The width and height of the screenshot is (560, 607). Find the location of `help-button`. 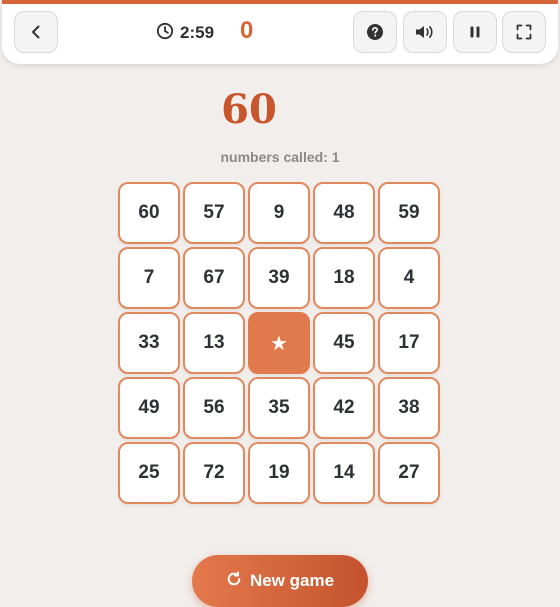

help-button is located at coordinates (375, 32).